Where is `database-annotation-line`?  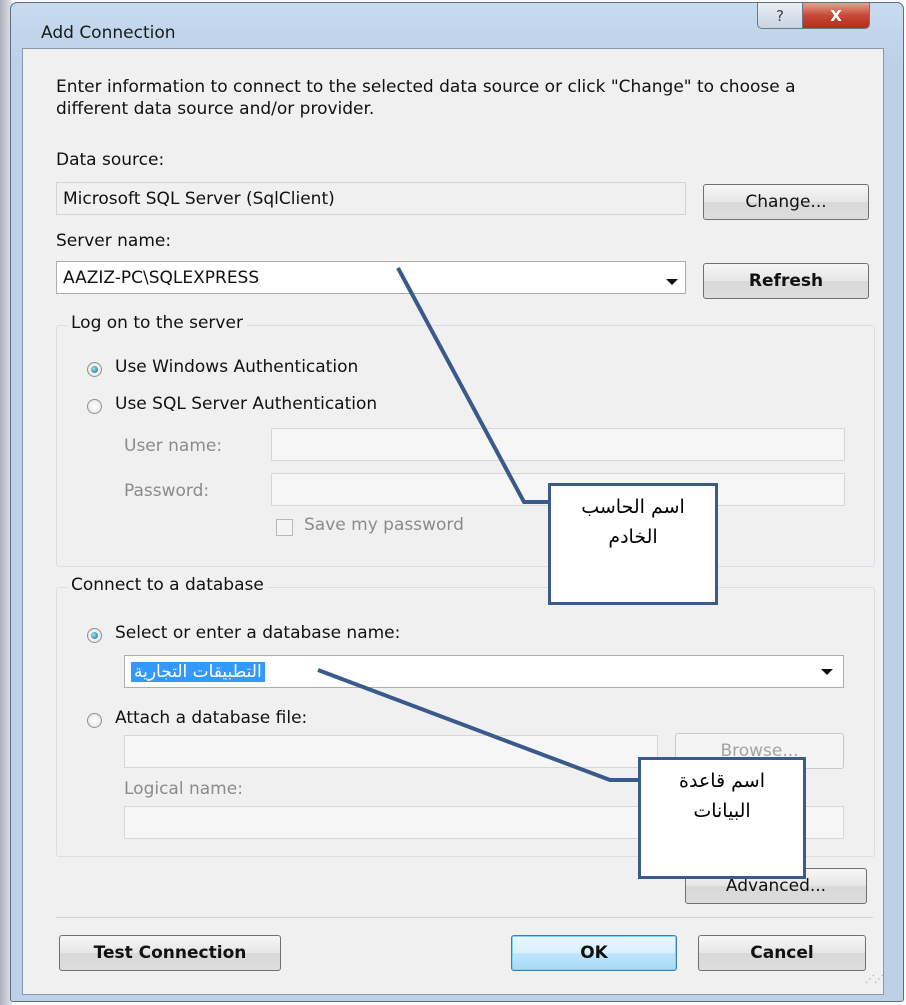 database-annotation-line is located at coordinates (478, 725).